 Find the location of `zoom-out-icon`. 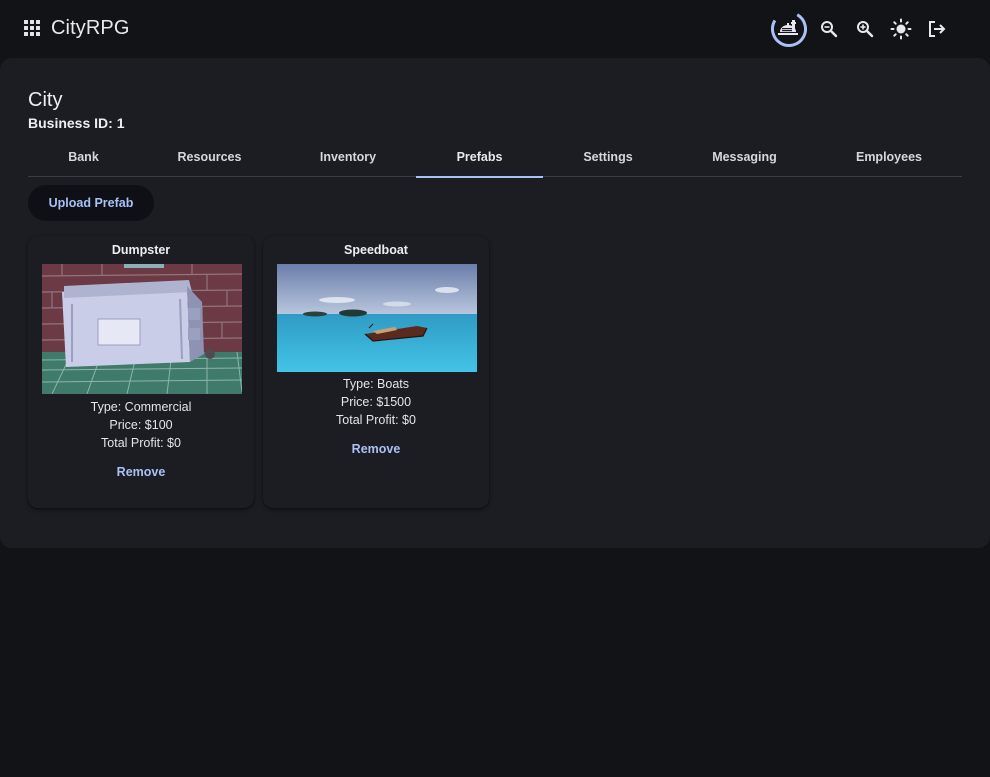

zoom-out-icon is located at coordinates (829, 29).